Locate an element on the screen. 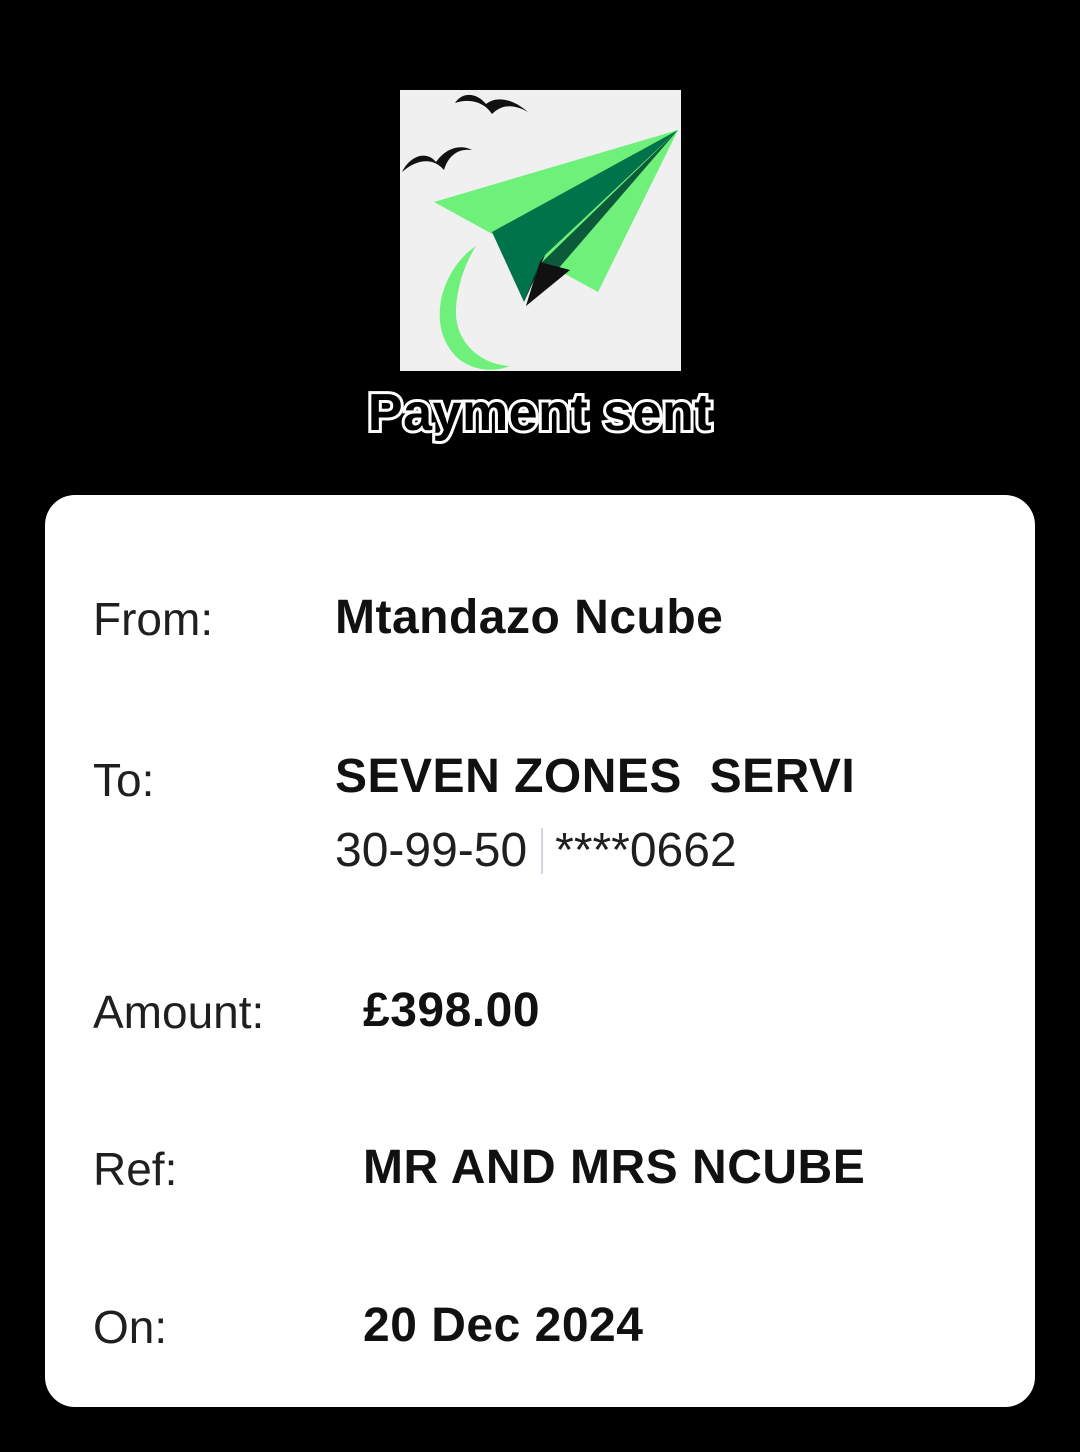  payment-sent-title: Payment sent is located at coordinates (540, 413).